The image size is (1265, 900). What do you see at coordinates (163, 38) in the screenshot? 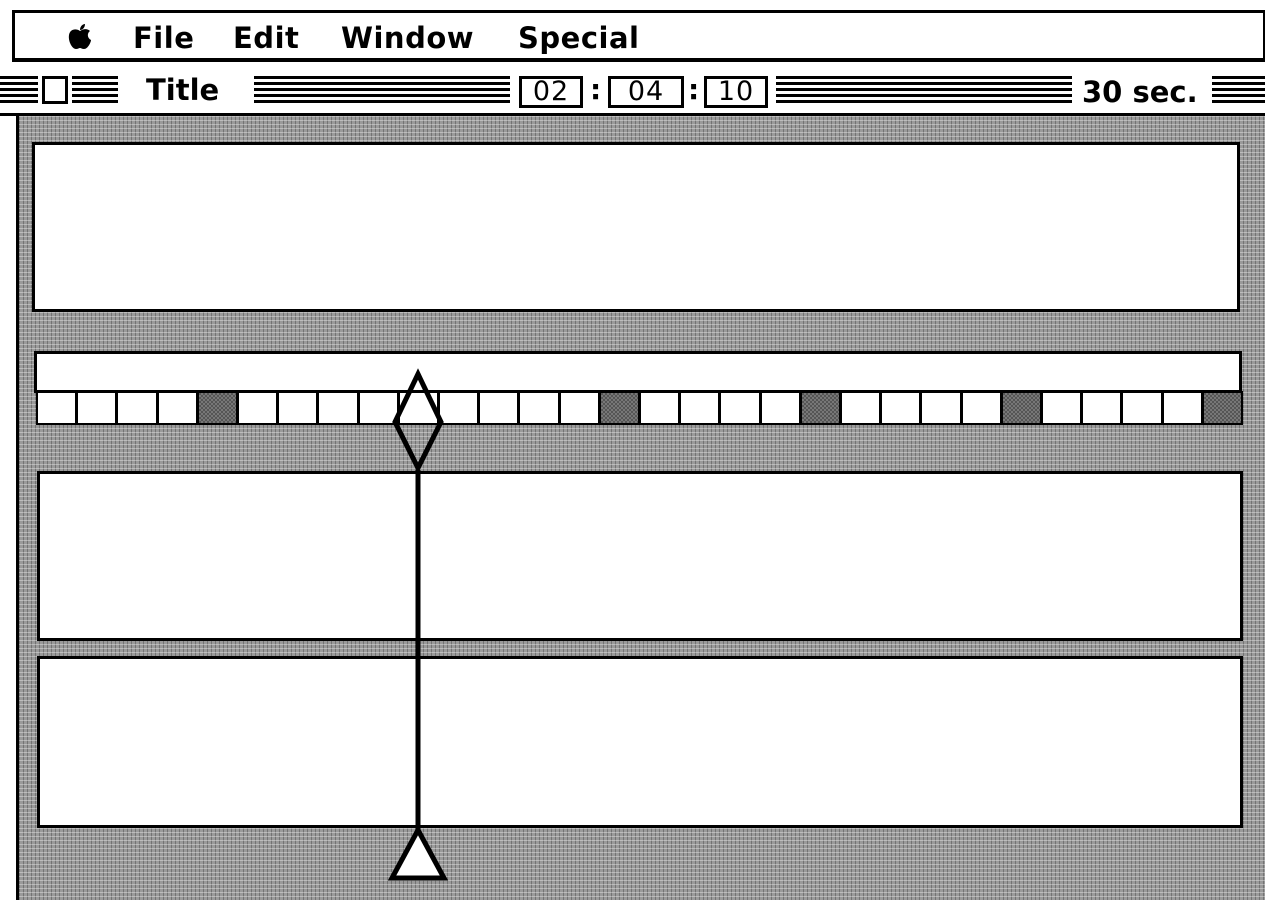
I see `menu-file: File` at bounding box center [163, 38].